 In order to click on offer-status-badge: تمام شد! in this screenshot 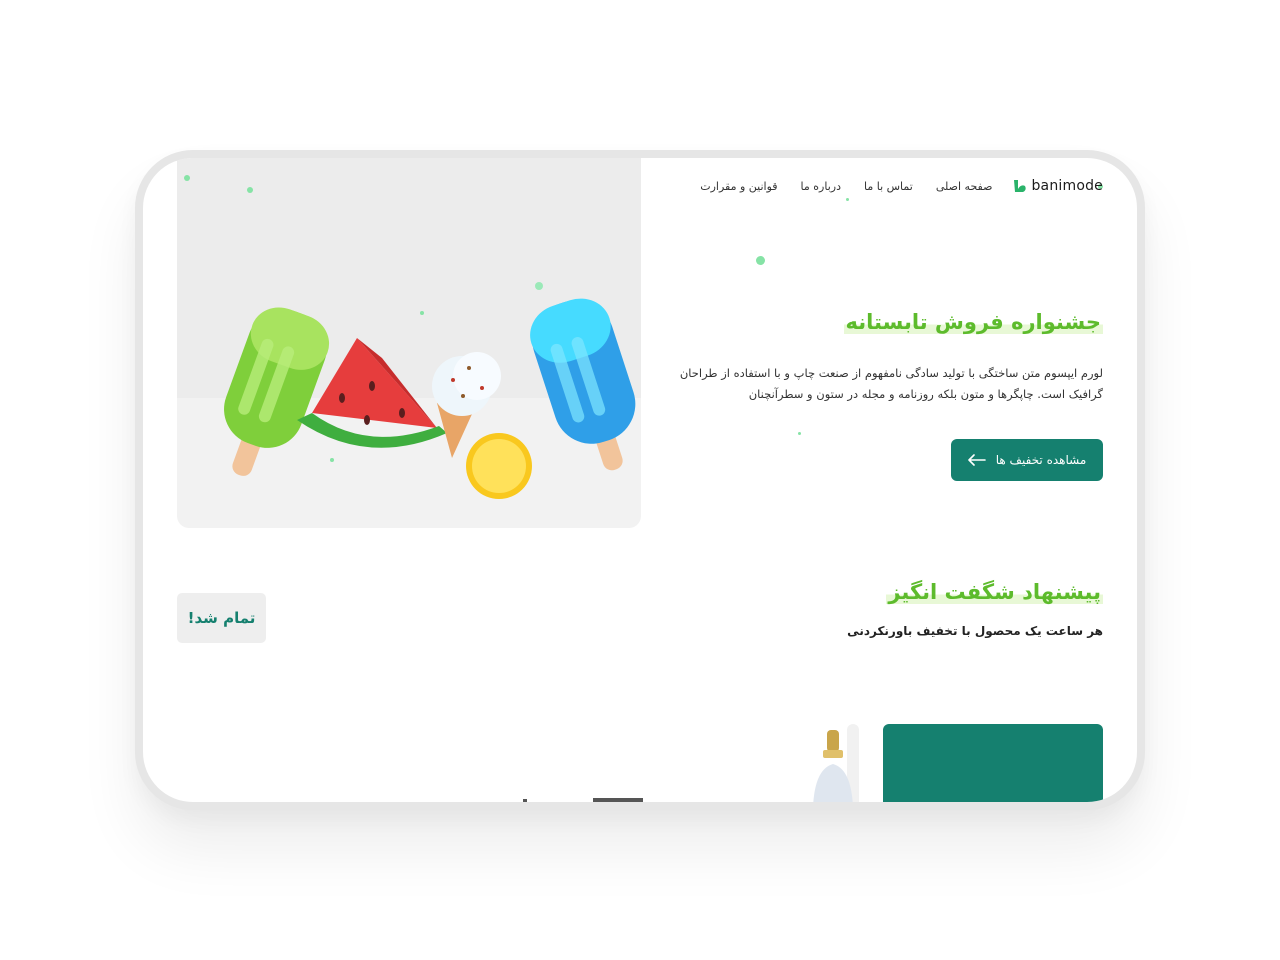, I will do `click(221, 618)`.